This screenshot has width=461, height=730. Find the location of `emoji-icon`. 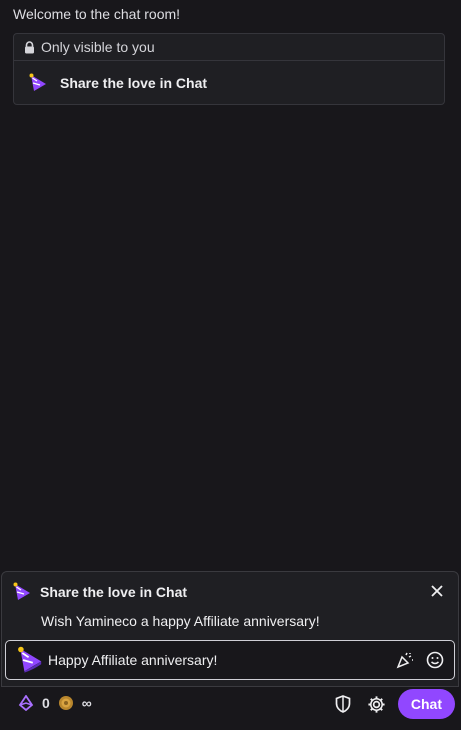

emoji-icon is located at coordinates (435, 660).